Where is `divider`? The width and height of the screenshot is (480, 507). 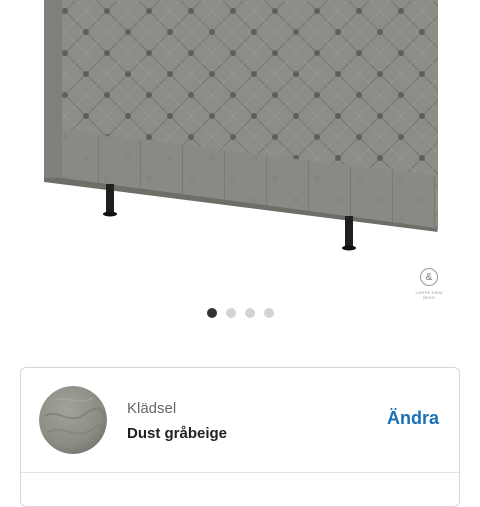
divider is located at coordinates (240, 472).